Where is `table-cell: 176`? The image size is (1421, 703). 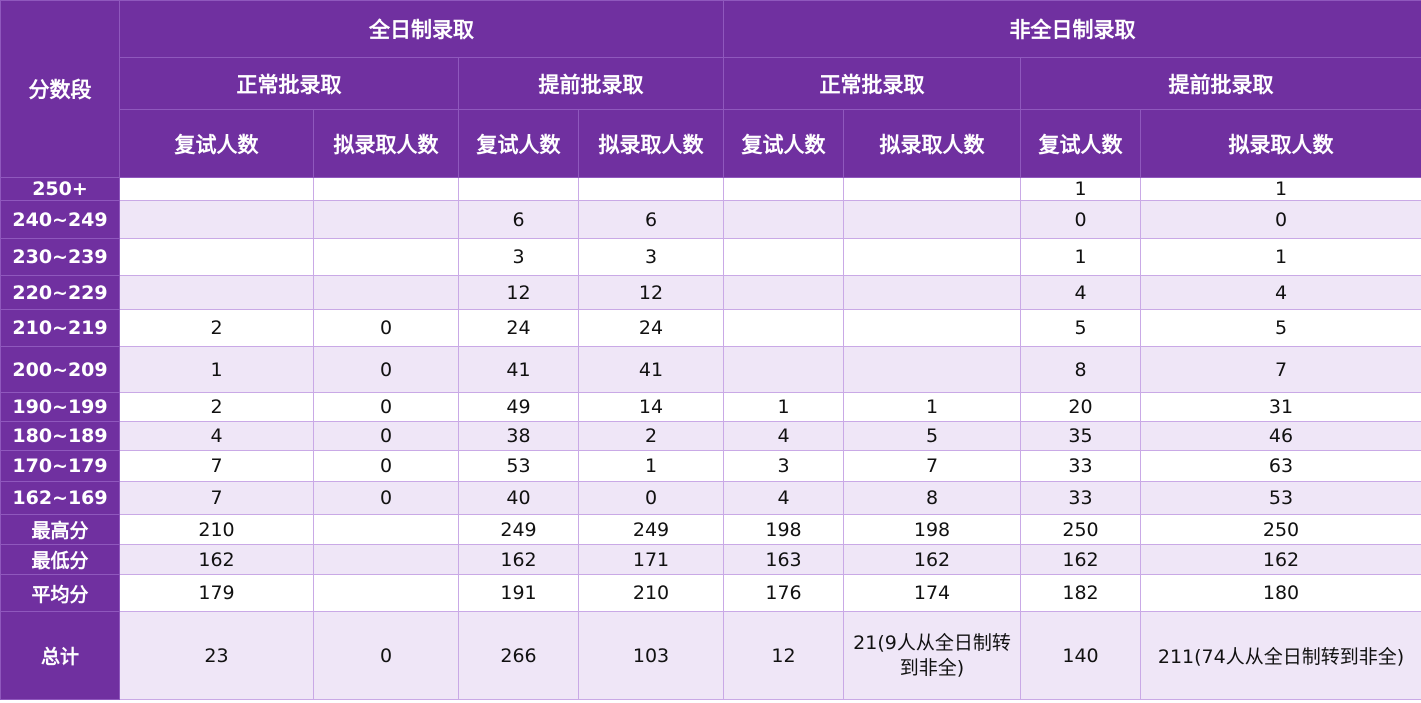
table-cell: 176 is located at coordinates (783, 593).